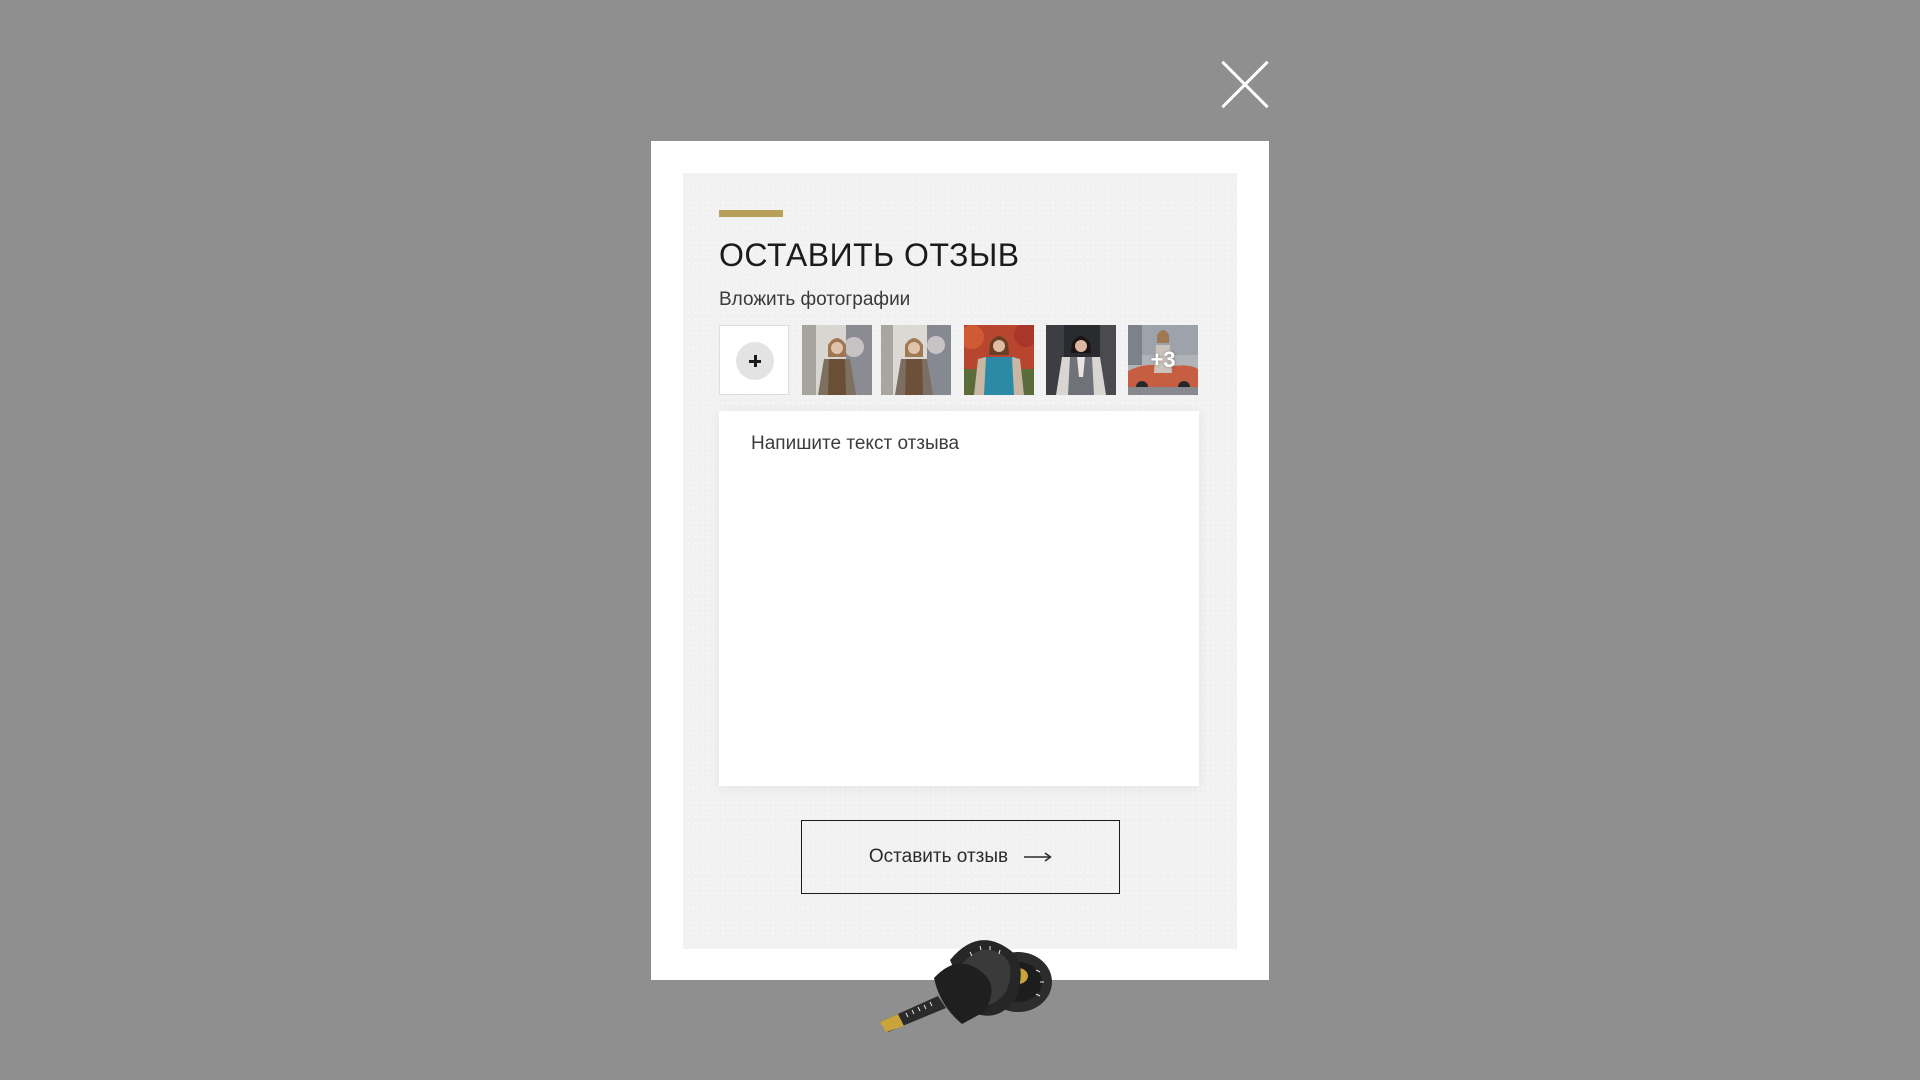 The width and height of the screenshot is (1920, 1080). I want to click on arrow-right-icon, so click(1038, 857).